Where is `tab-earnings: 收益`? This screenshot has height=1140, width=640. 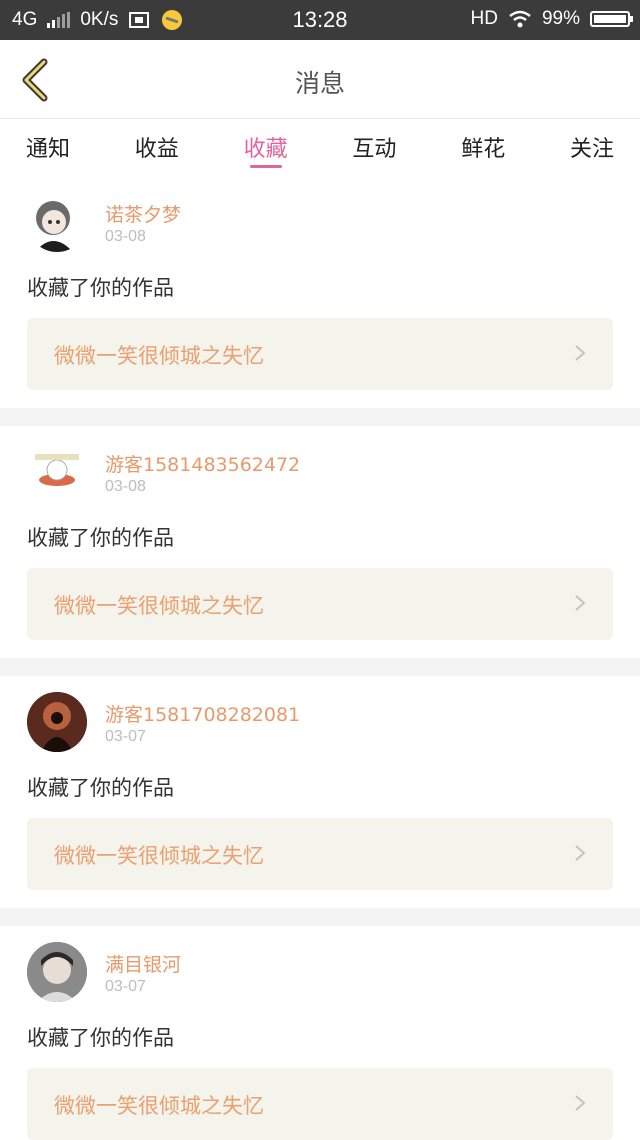 tab-earnings: 收益 is located at coordinates (157, 147).